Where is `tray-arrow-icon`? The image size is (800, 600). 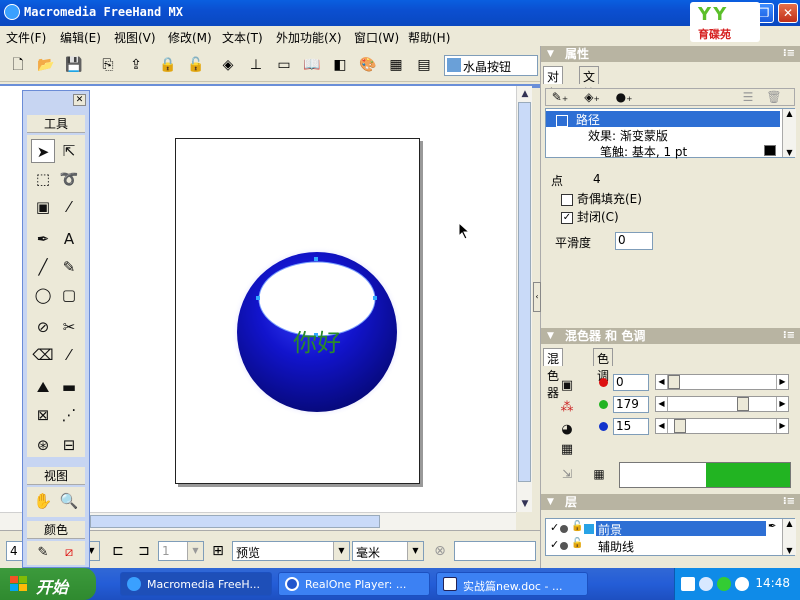 tray-arrow-icon is located at coordinates (706, 584).